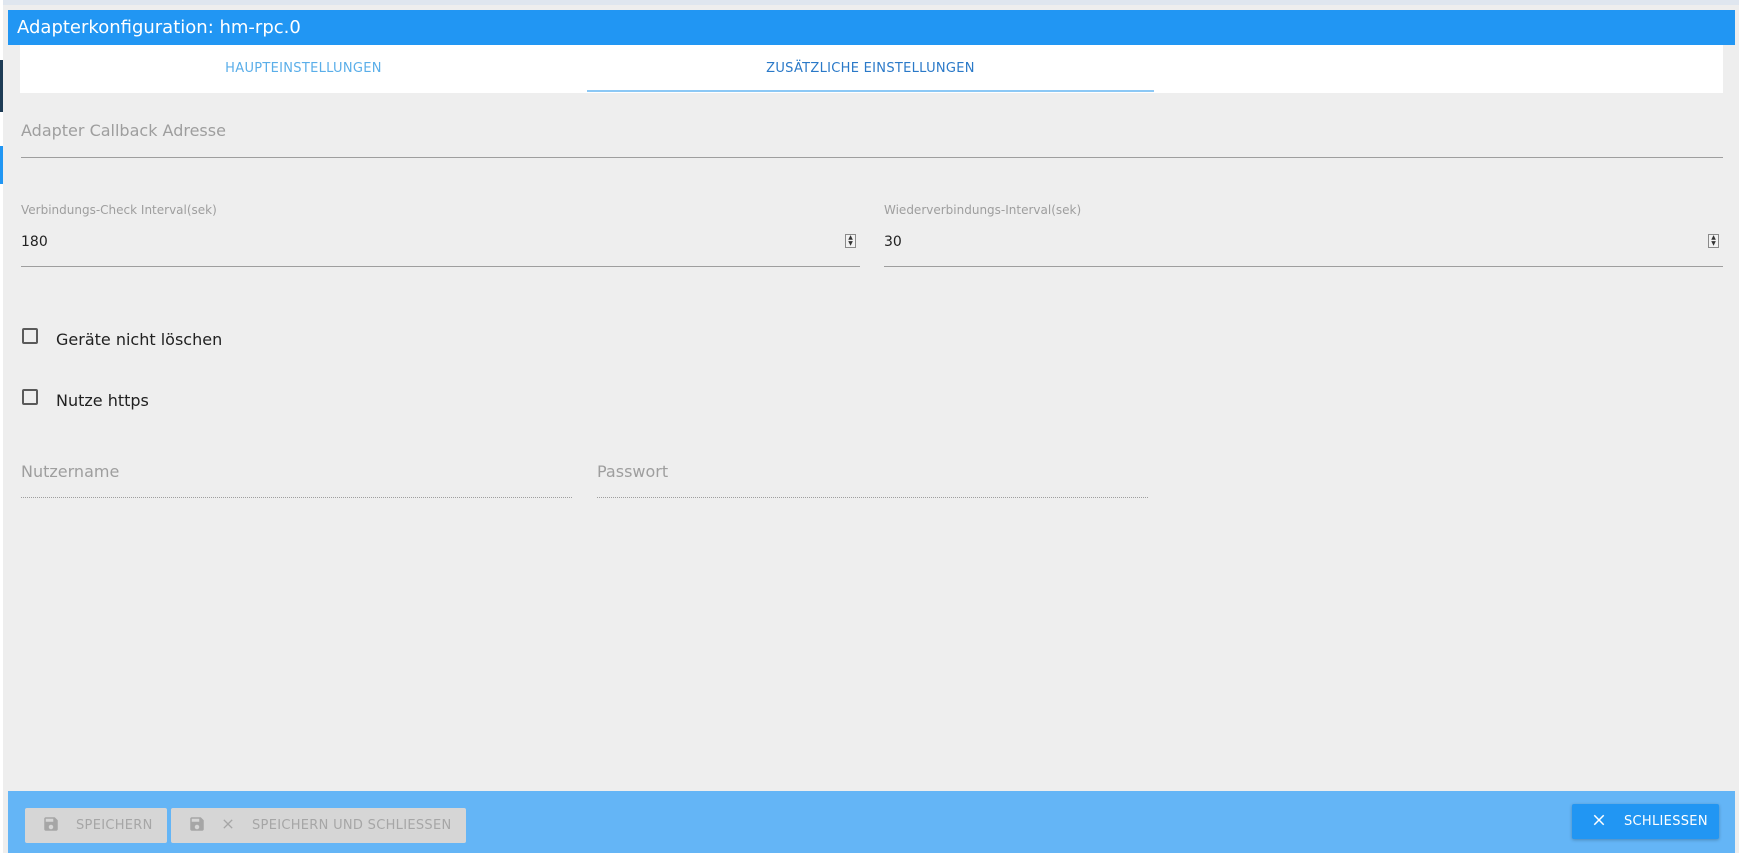 Image resolution: width=1739 pixels, height=853 pixels. Describe the element at coordinates (296, 497) in the screenshot. I see `username-underline` at that location.